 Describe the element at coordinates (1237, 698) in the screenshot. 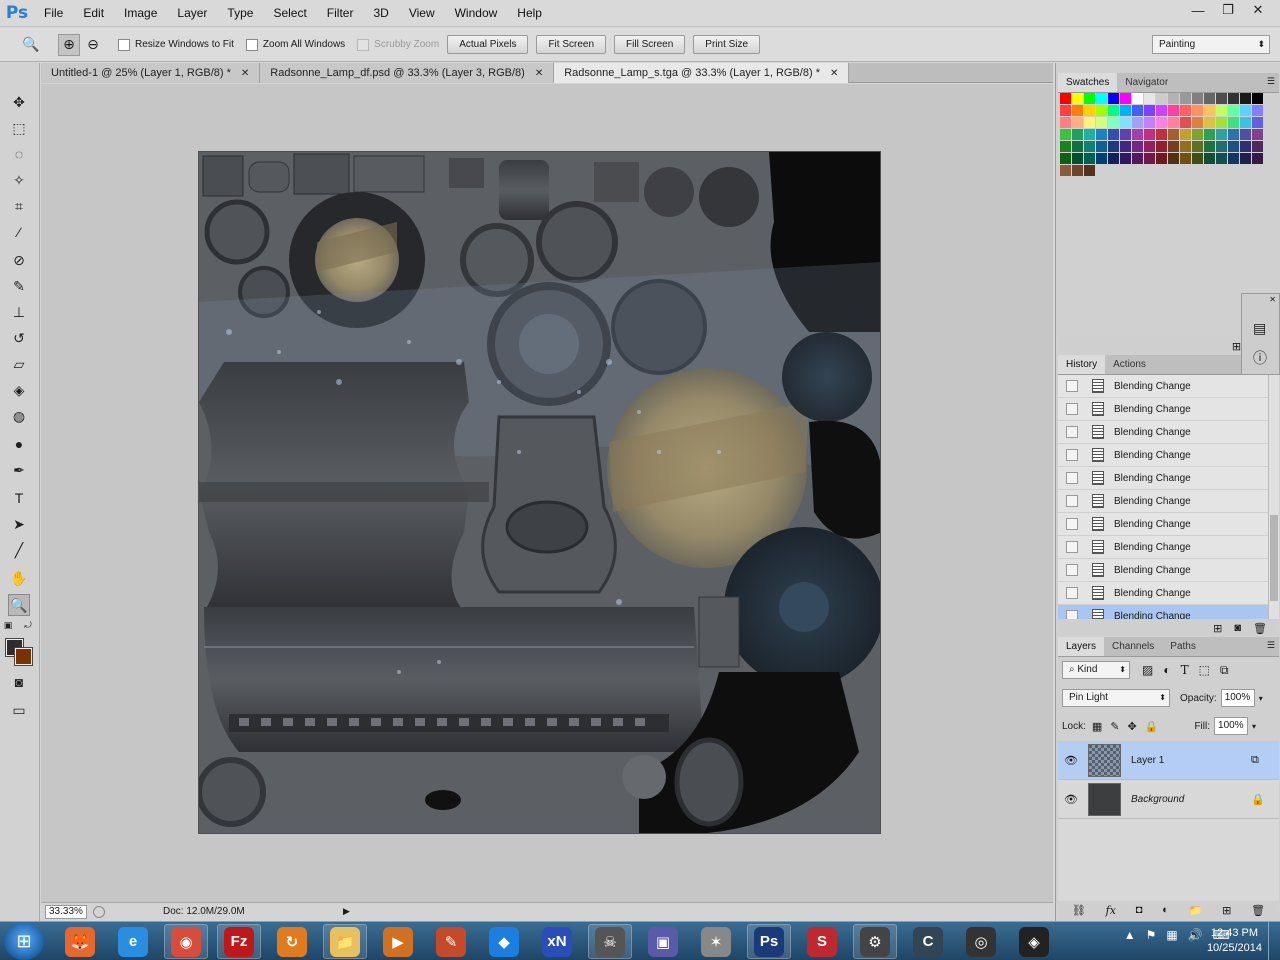

I see `opacity-field: 100%` at that location.